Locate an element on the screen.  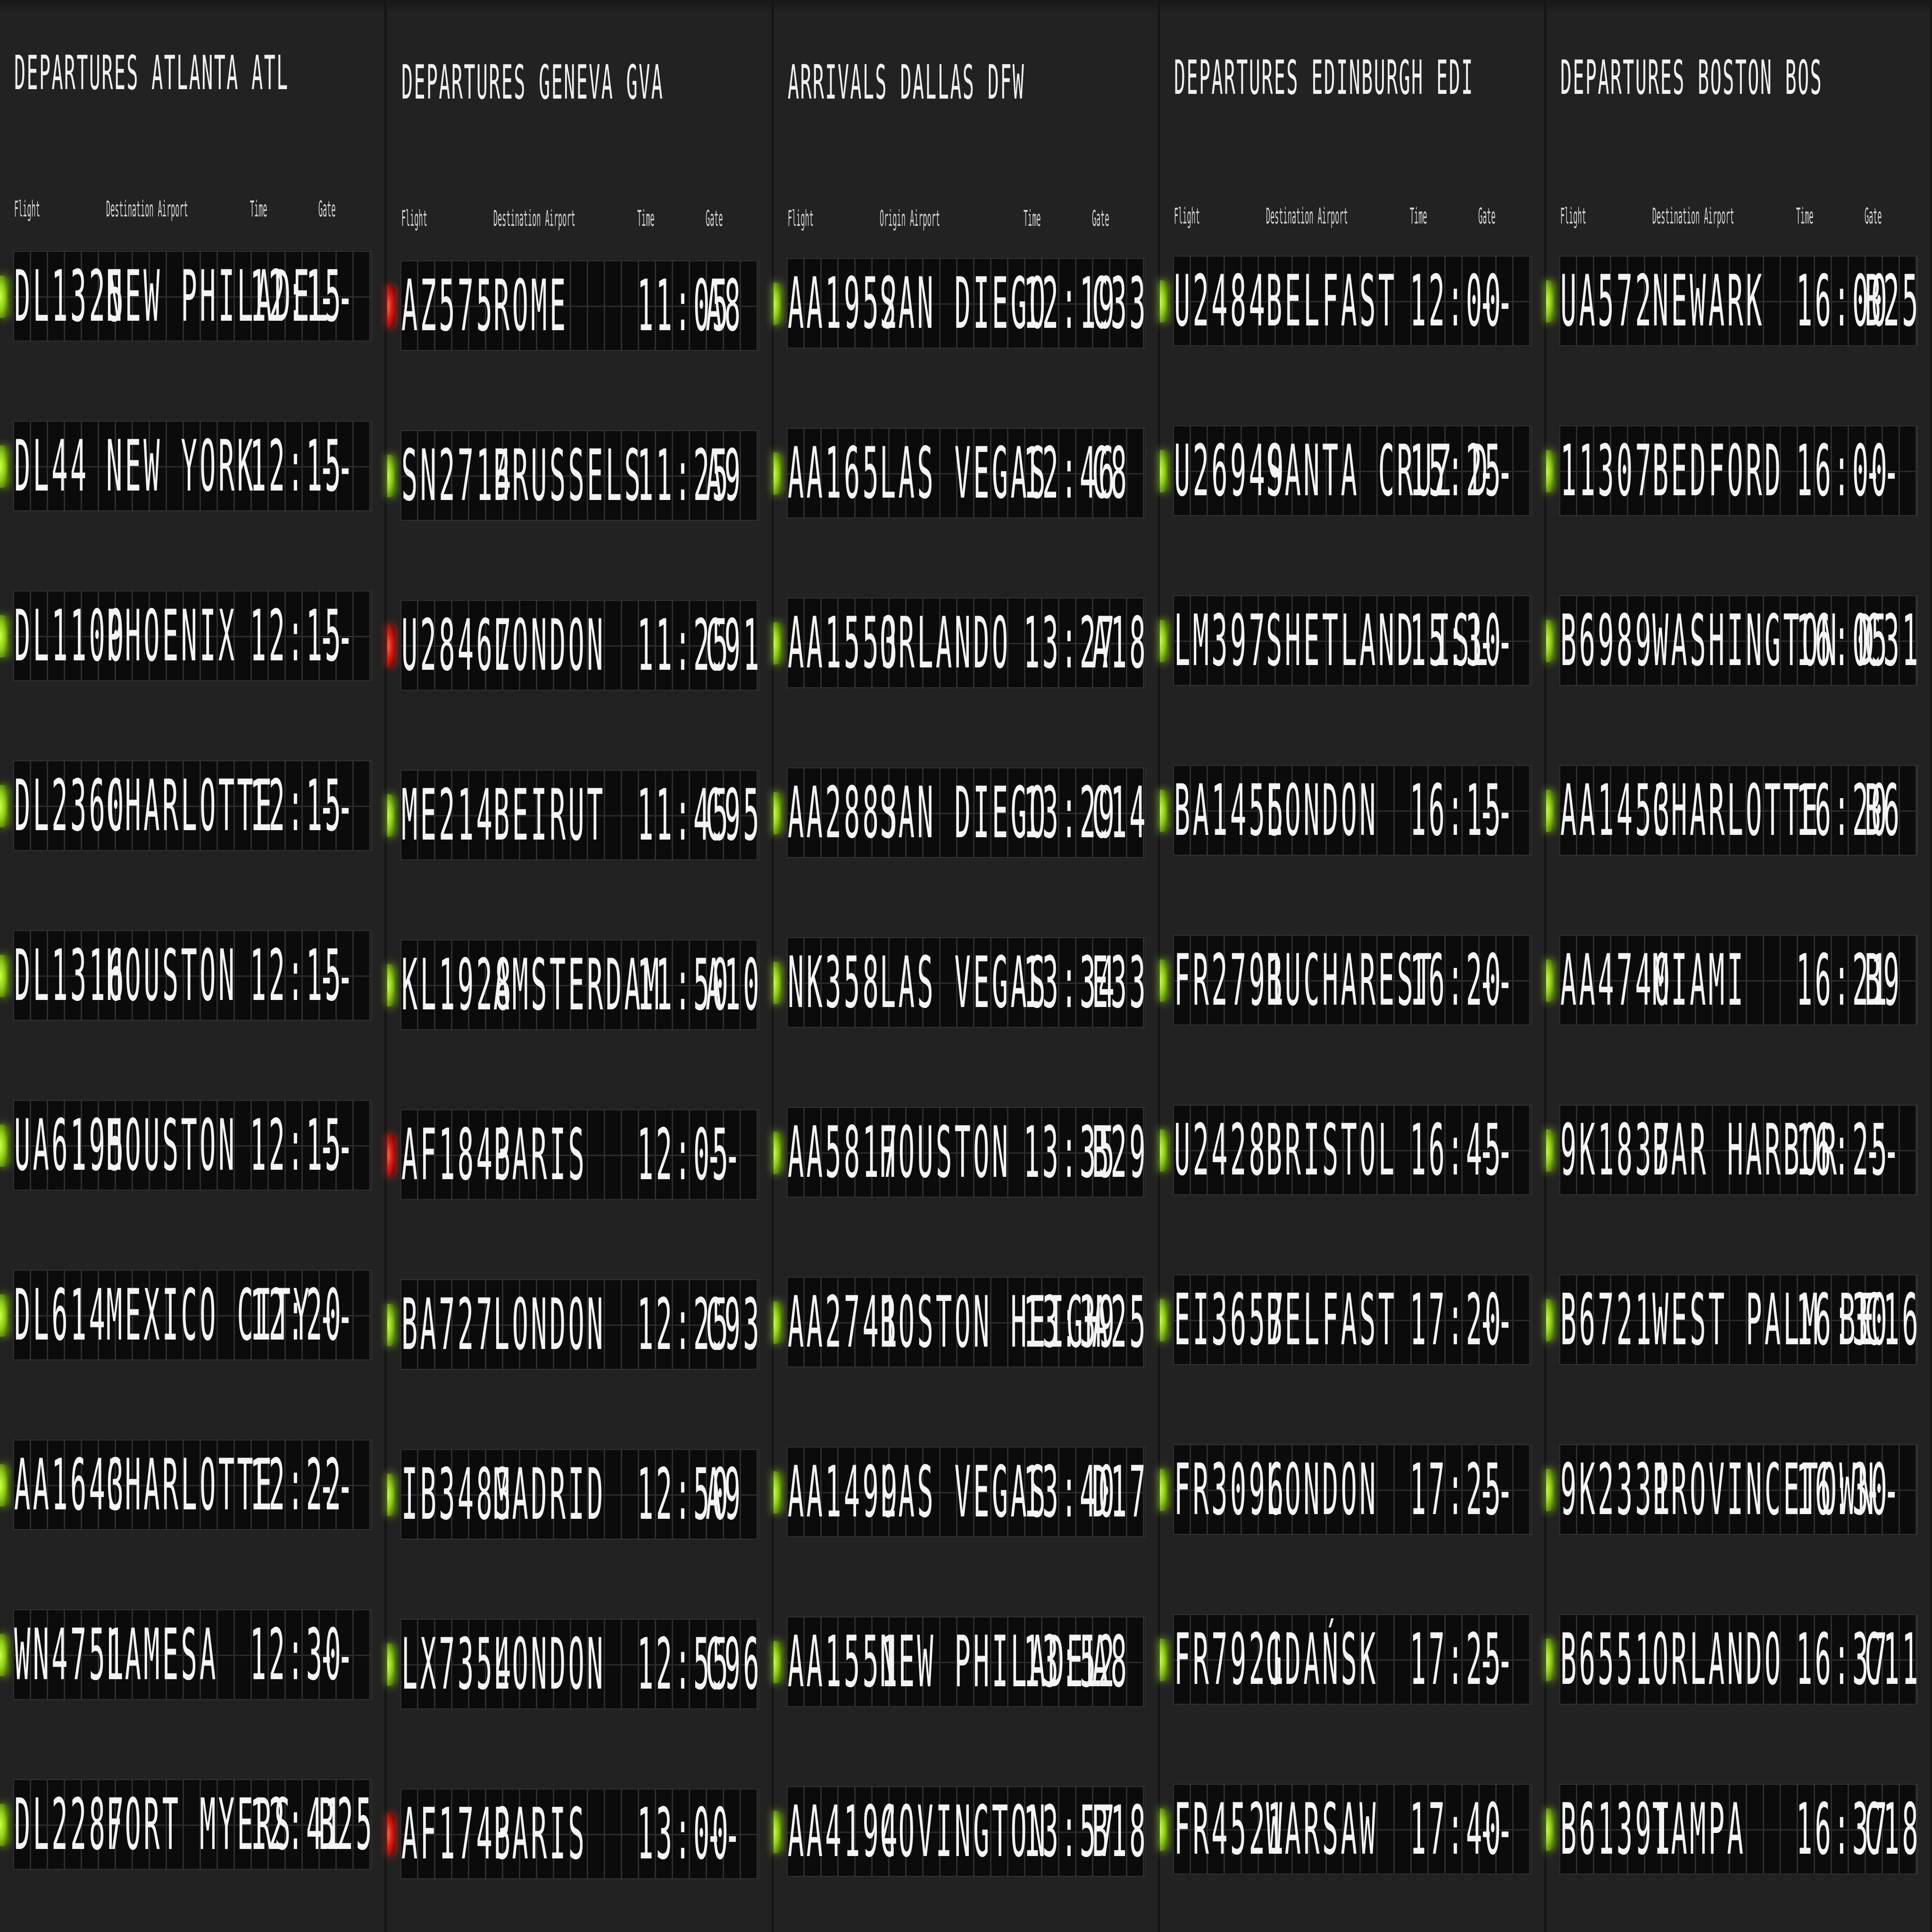
flight-row: B6721 WEST PALM BE 16:30 C16 is located at coordinates (1738, 1319).